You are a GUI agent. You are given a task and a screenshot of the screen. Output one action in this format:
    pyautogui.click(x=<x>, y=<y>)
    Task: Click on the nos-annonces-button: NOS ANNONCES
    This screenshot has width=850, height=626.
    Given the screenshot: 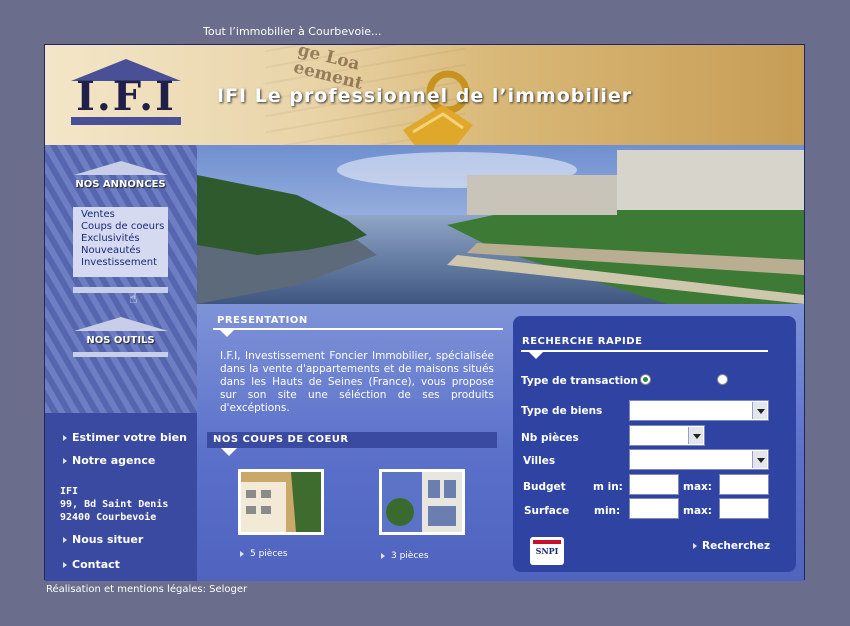 What is the action you would take?
    pyautogui.click(x=120, y=184)
    